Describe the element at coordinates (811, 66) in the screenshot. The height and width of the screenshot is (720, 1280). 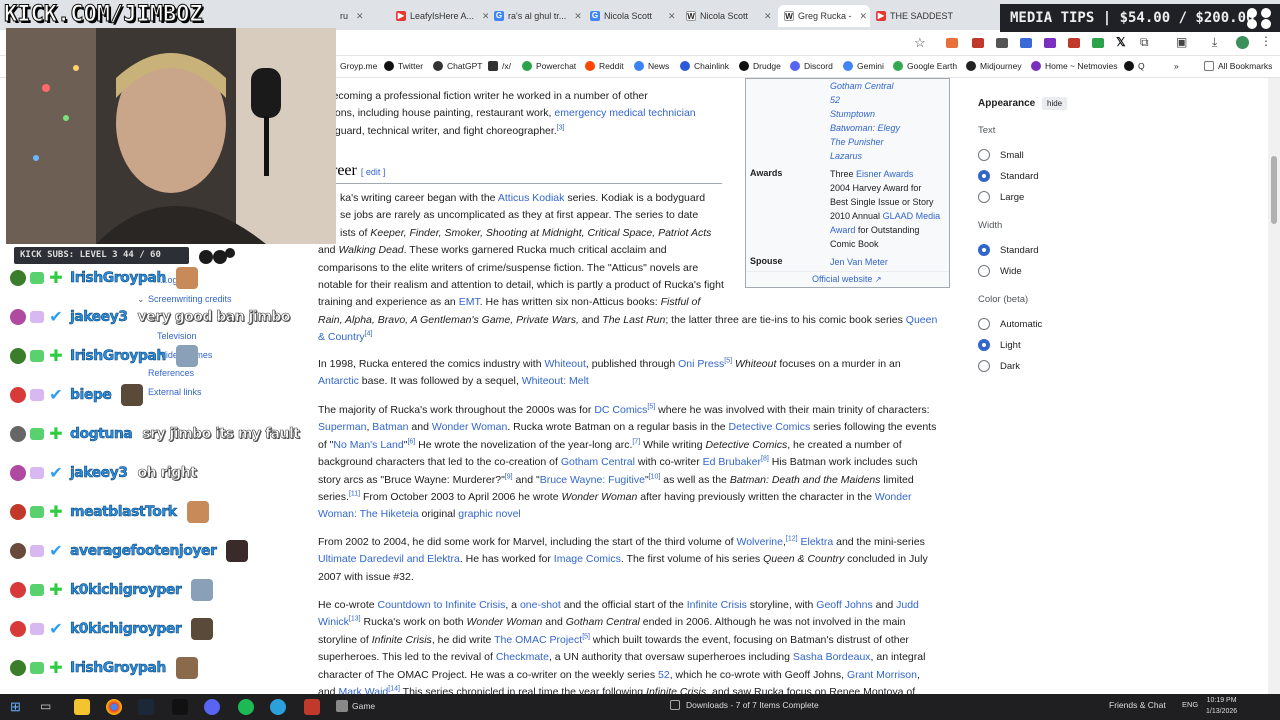
I see `bookmark-discord: Discord` at that location.